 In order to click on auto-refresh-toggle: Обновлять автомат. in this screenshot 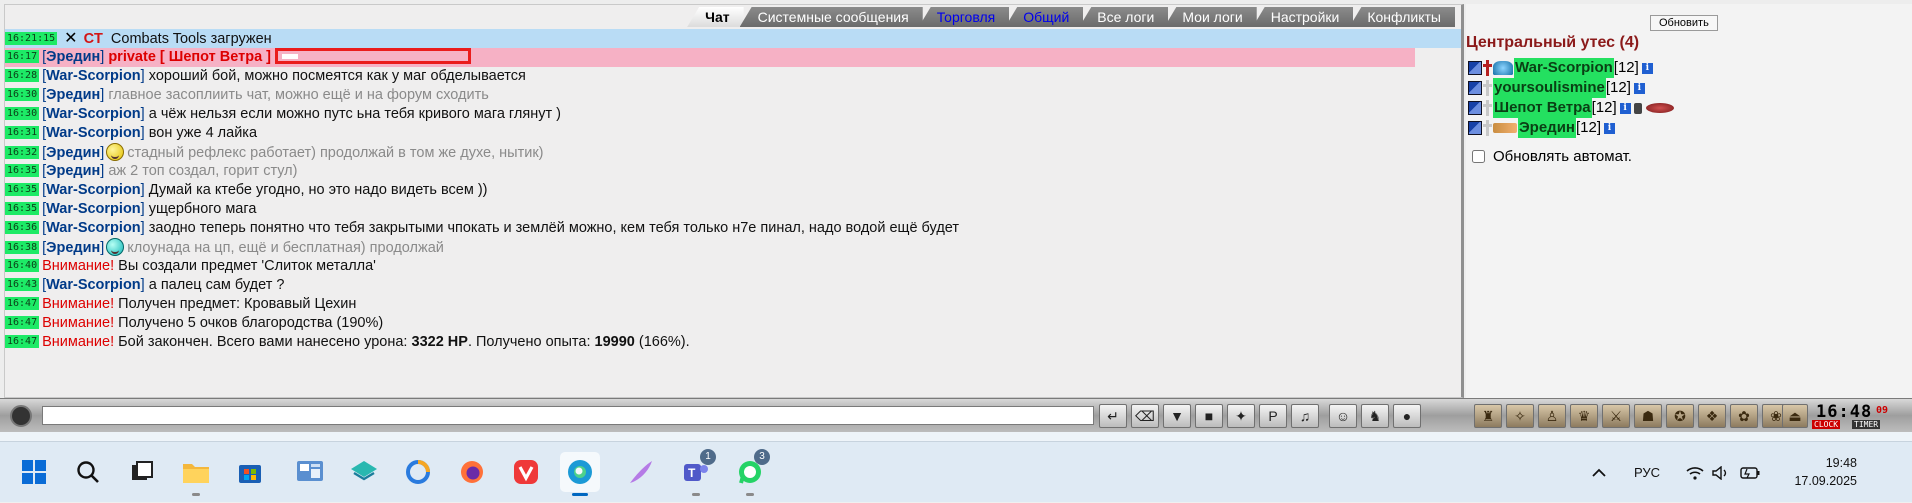, I will do `click(1552, 156)`.